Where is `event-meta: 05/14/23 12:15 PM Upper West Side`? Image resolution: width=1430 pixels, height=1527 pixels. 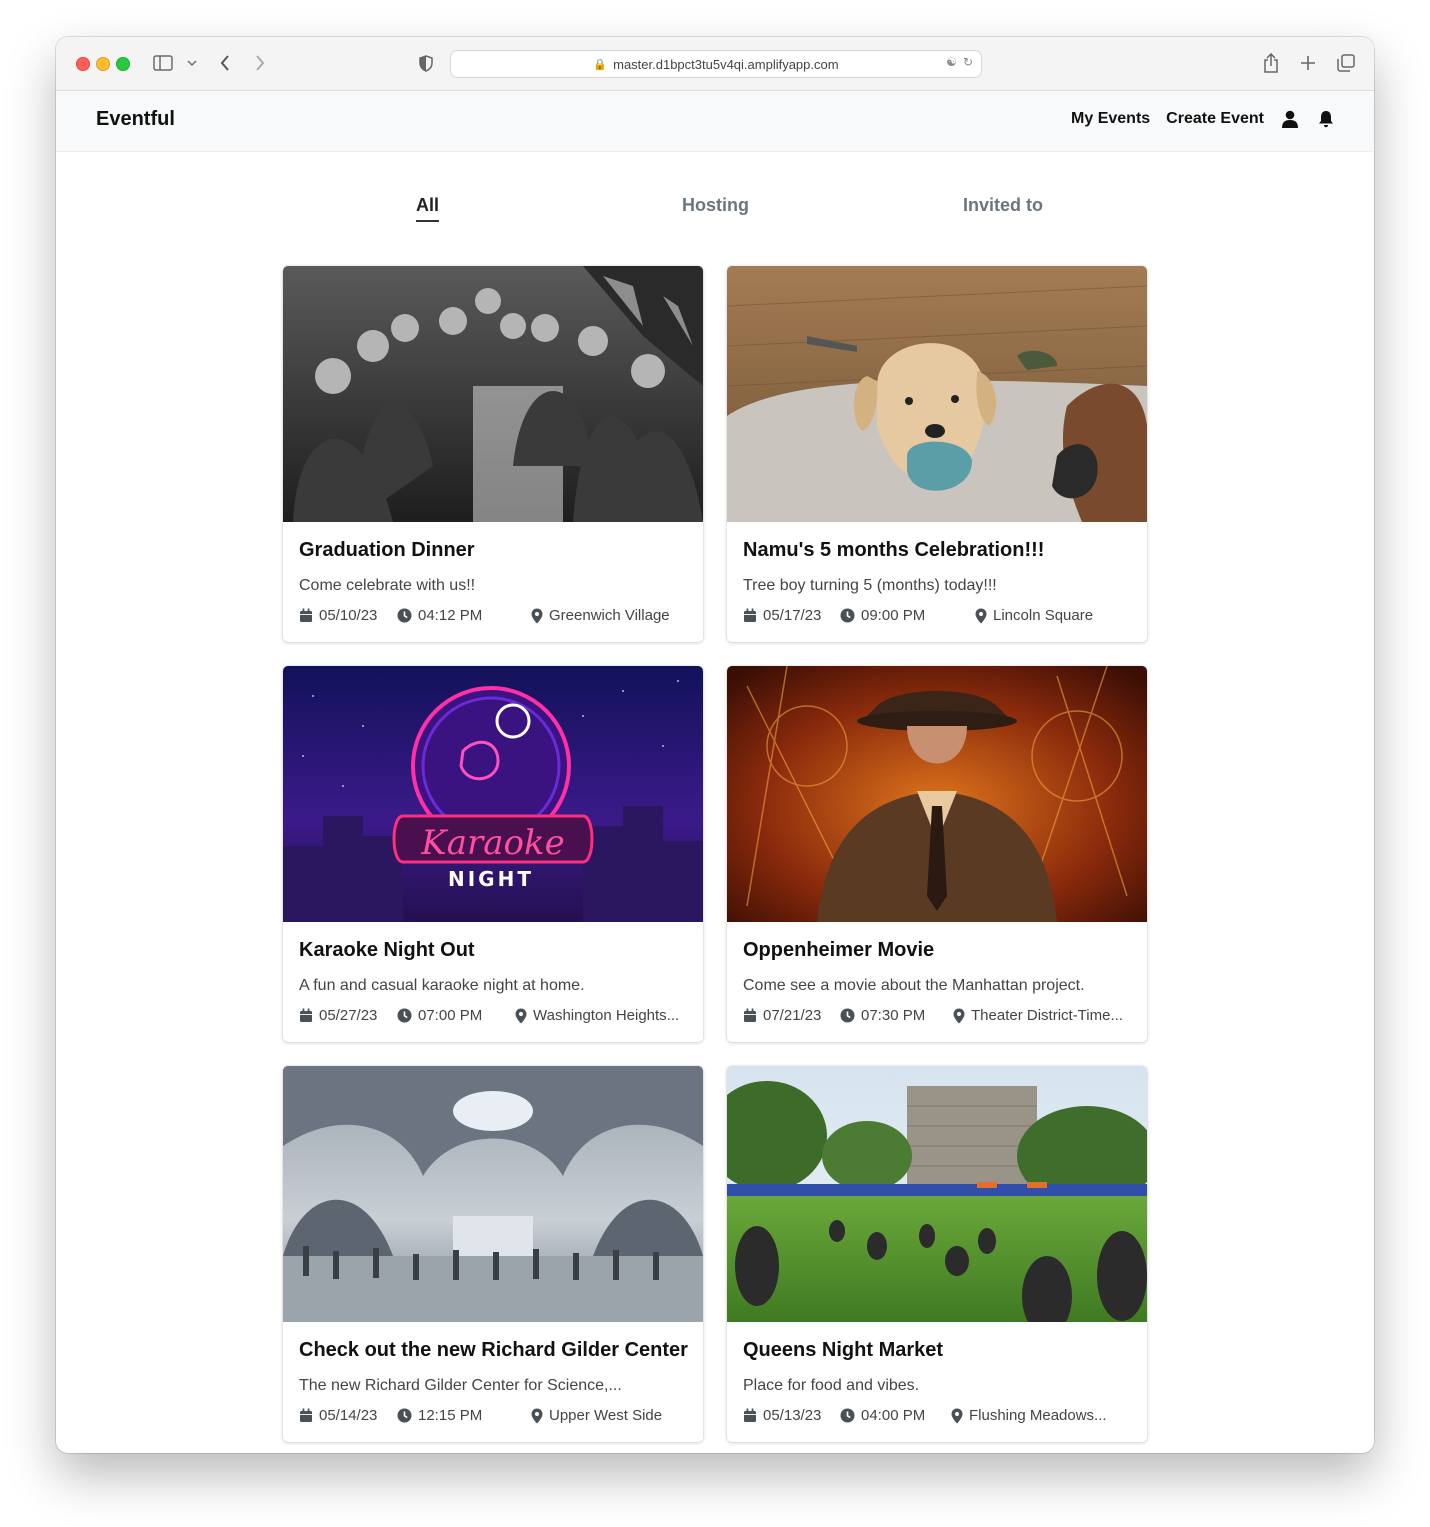 event-meta: 05/14/23 12:15 PM Upper West Side is located at coordinates (494, 1417).